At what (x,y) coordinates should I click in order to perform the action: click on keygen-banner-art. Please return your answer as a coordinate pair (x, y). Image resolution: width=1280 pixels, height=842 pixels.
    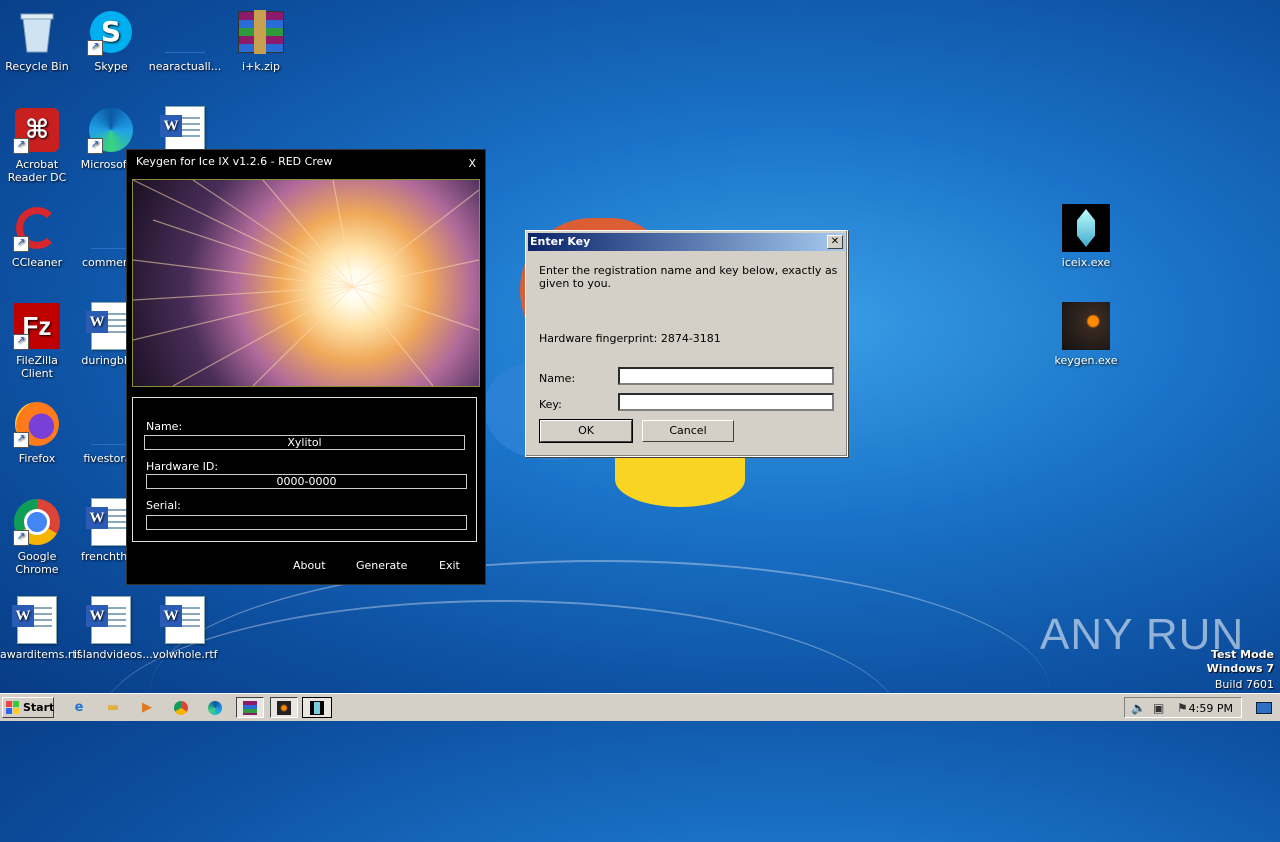
    Looking at the image, I should click on (306, 283).